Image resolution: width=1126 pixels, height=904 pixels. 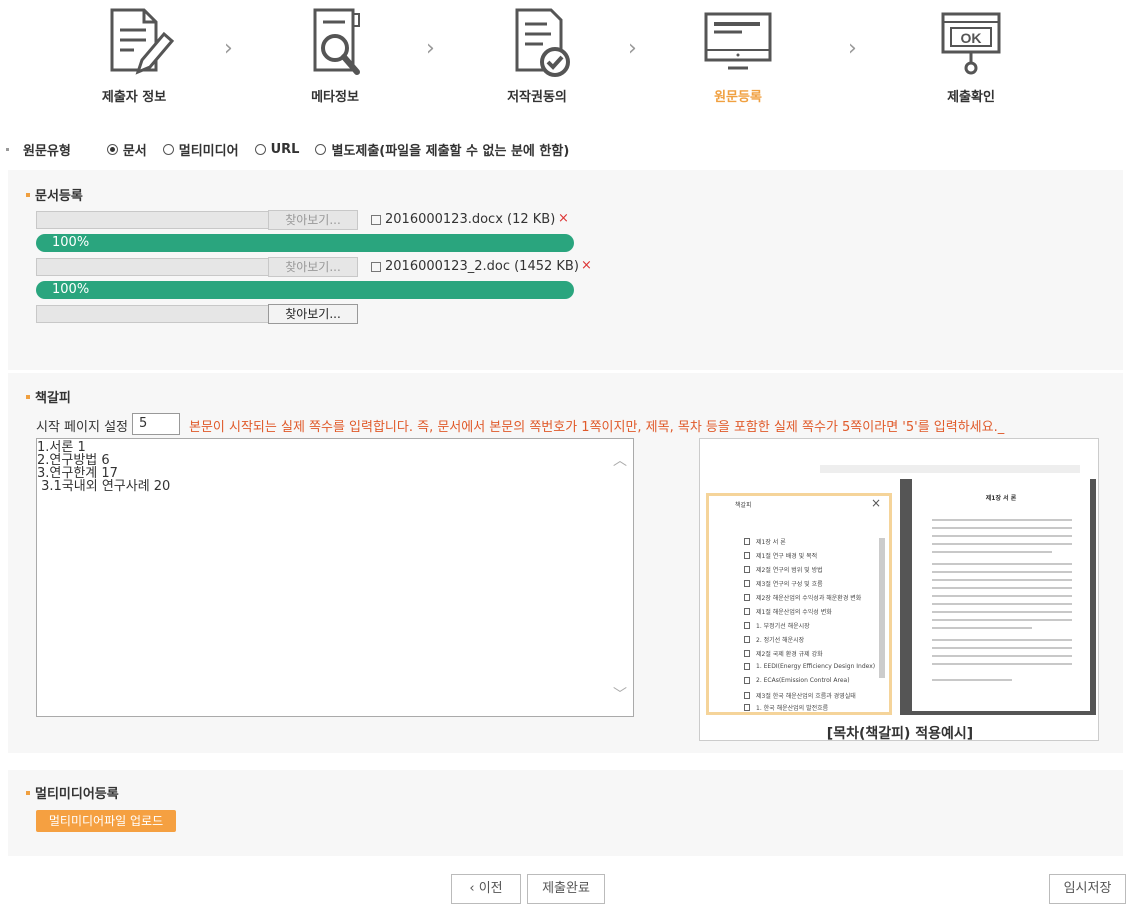 I want to click on scroll-up-icon: ︿, so click(x=620, y=461).